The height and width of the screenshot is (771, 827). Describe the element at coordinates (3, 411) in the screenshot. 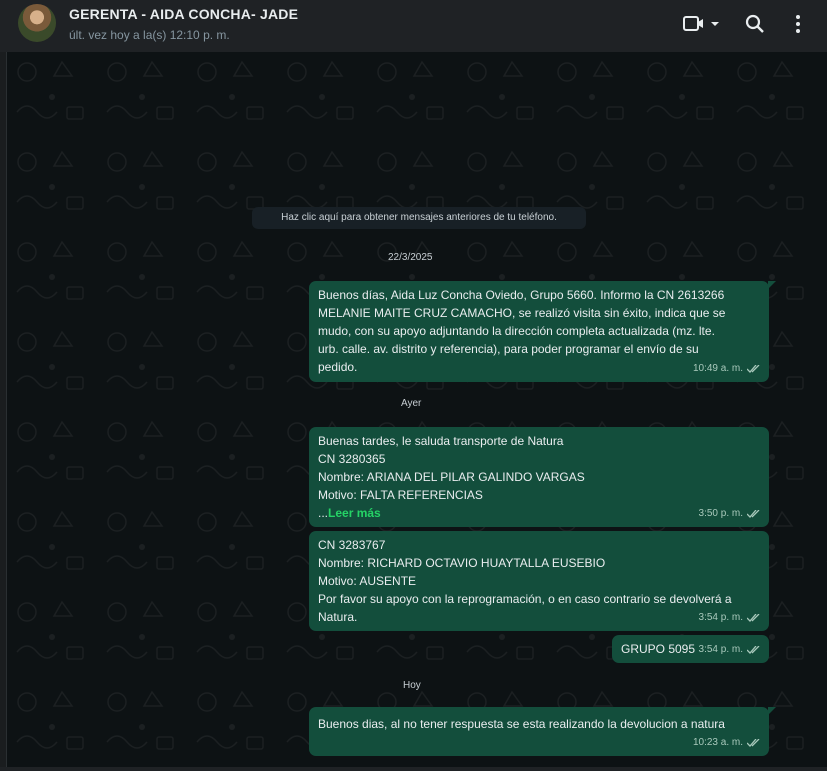

I see `pane-divider` at that location.